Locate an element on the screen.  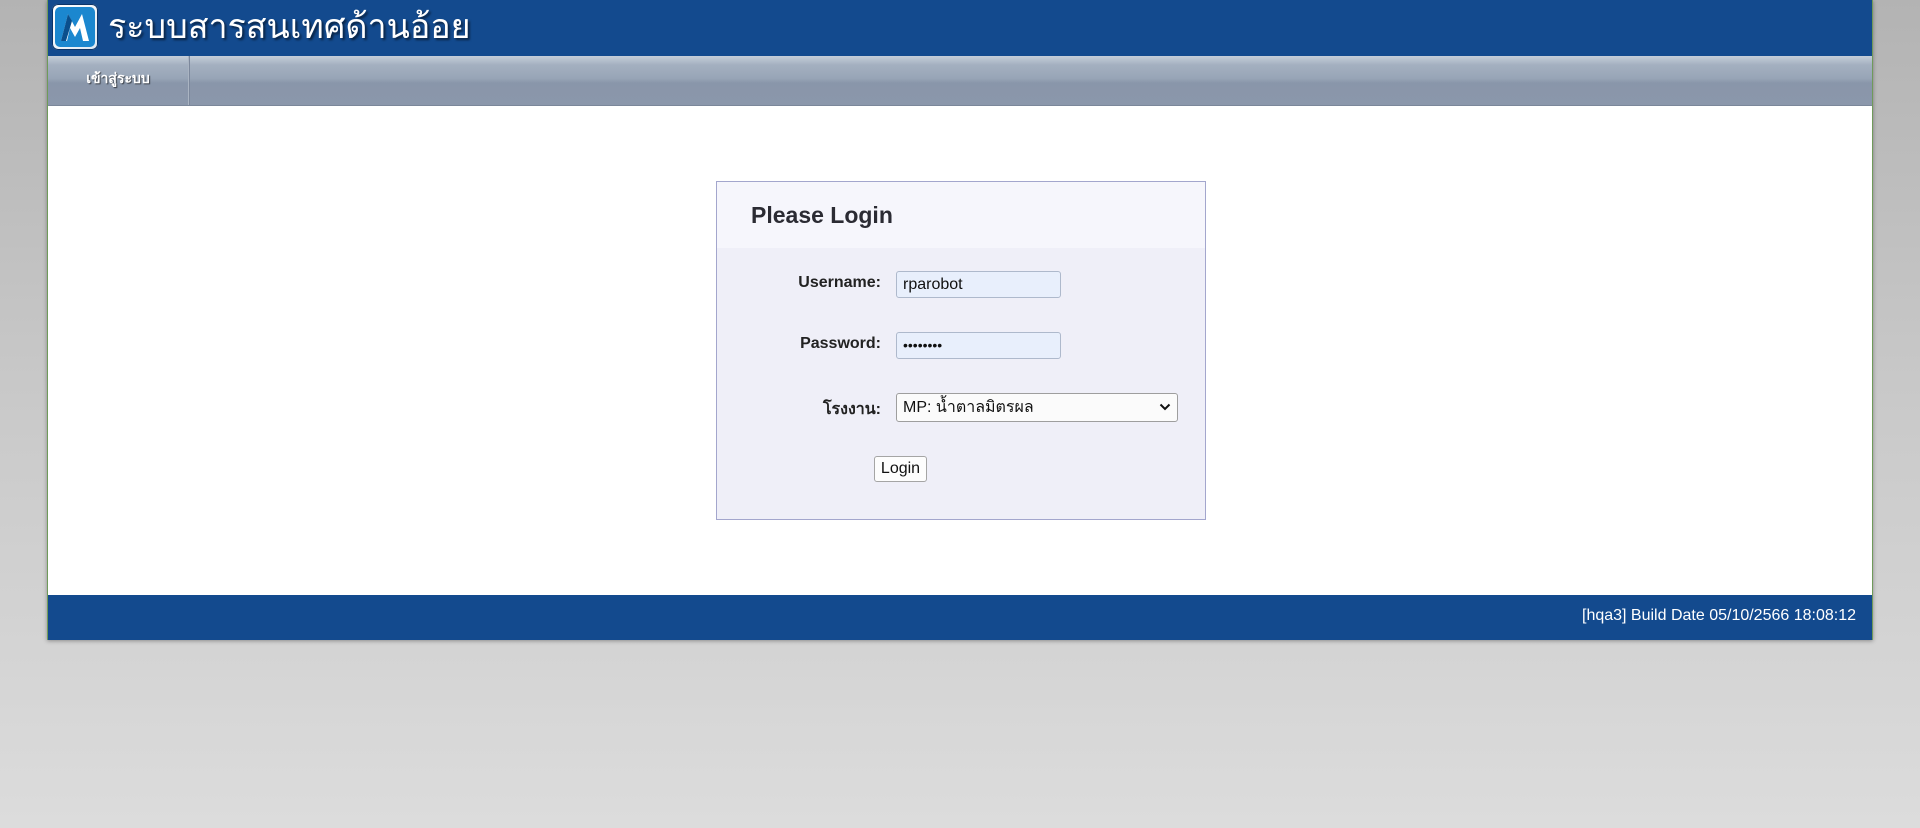
chevron-down-icon is located at coordinates (1165, 407).